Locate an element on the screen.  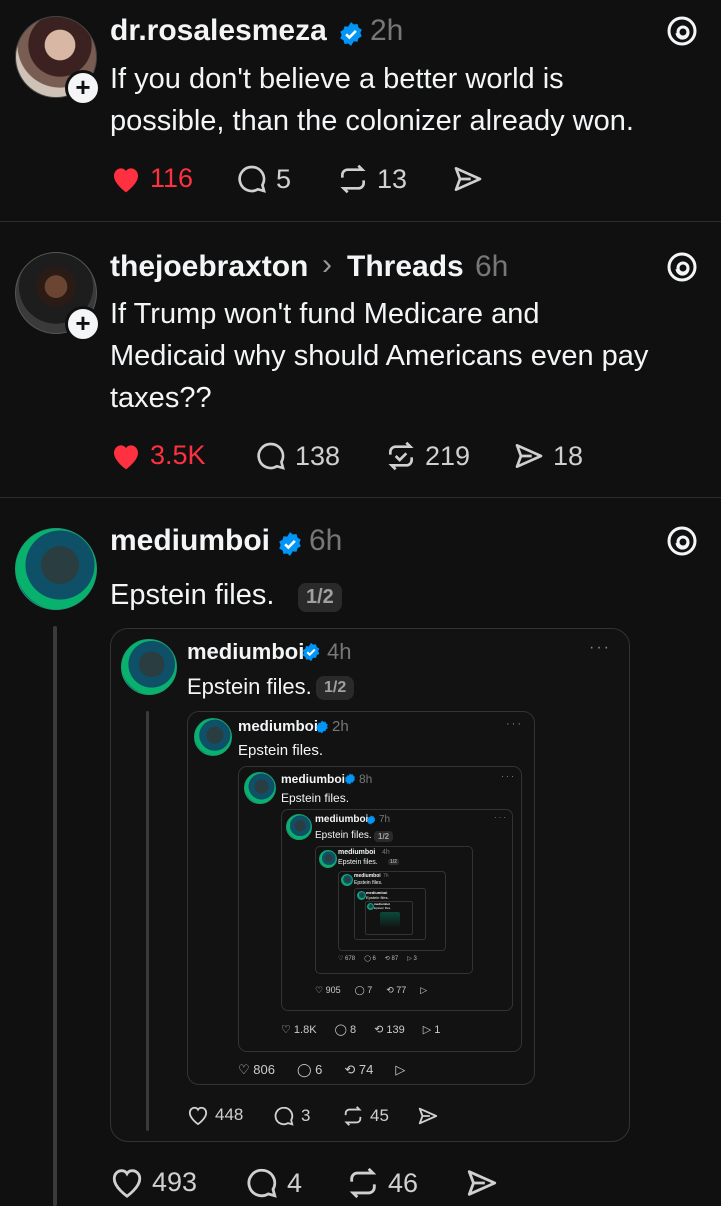
reply-count: 4 is located at coordinates (295, 1182).